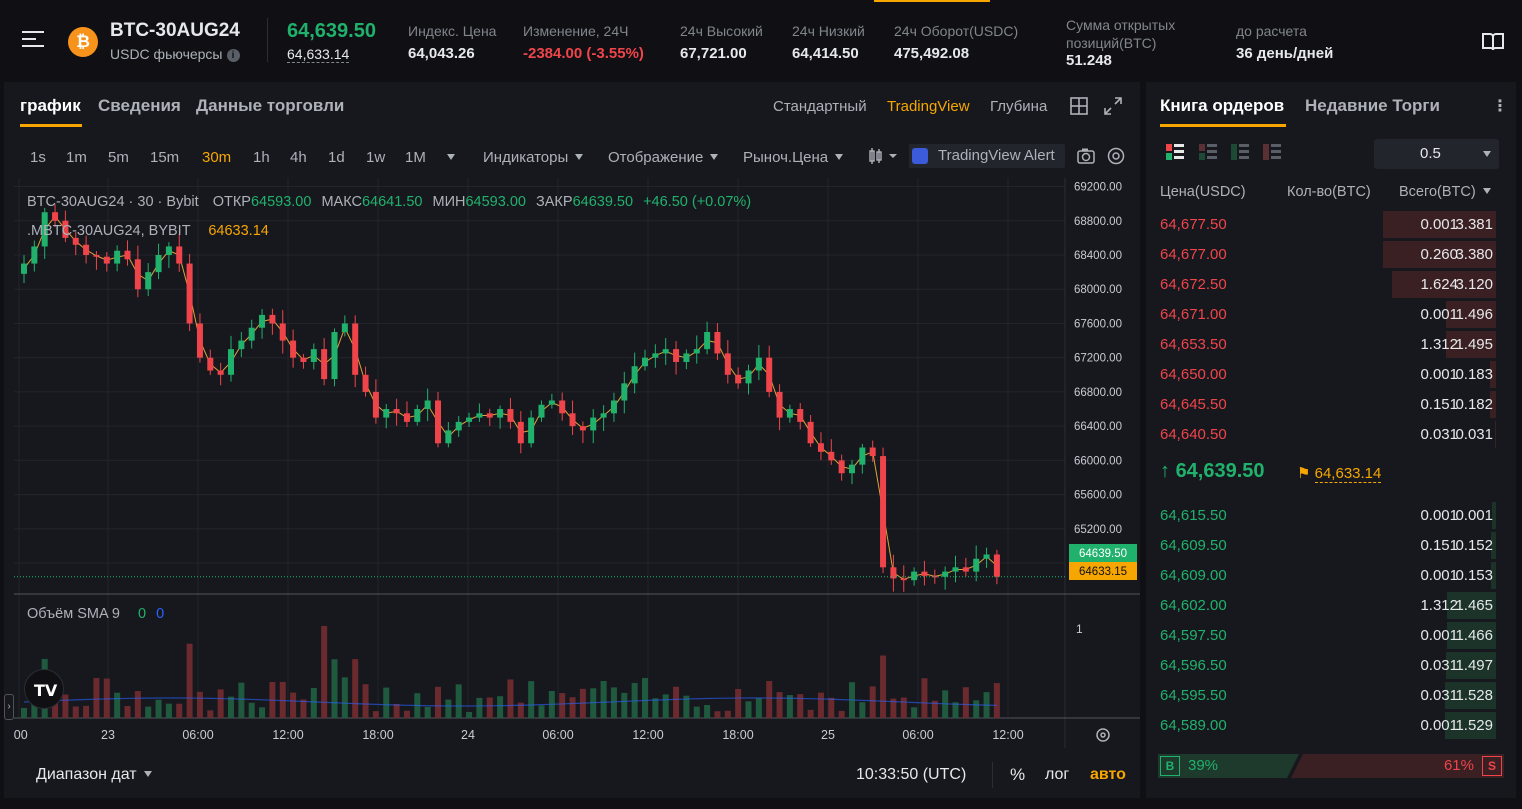 This screenshot has height=809, width=1522. What do you see at coordinates (216, 157) in the screenshot?
I see `timeframe-30m: 30m` at bounding box center [216, 157].